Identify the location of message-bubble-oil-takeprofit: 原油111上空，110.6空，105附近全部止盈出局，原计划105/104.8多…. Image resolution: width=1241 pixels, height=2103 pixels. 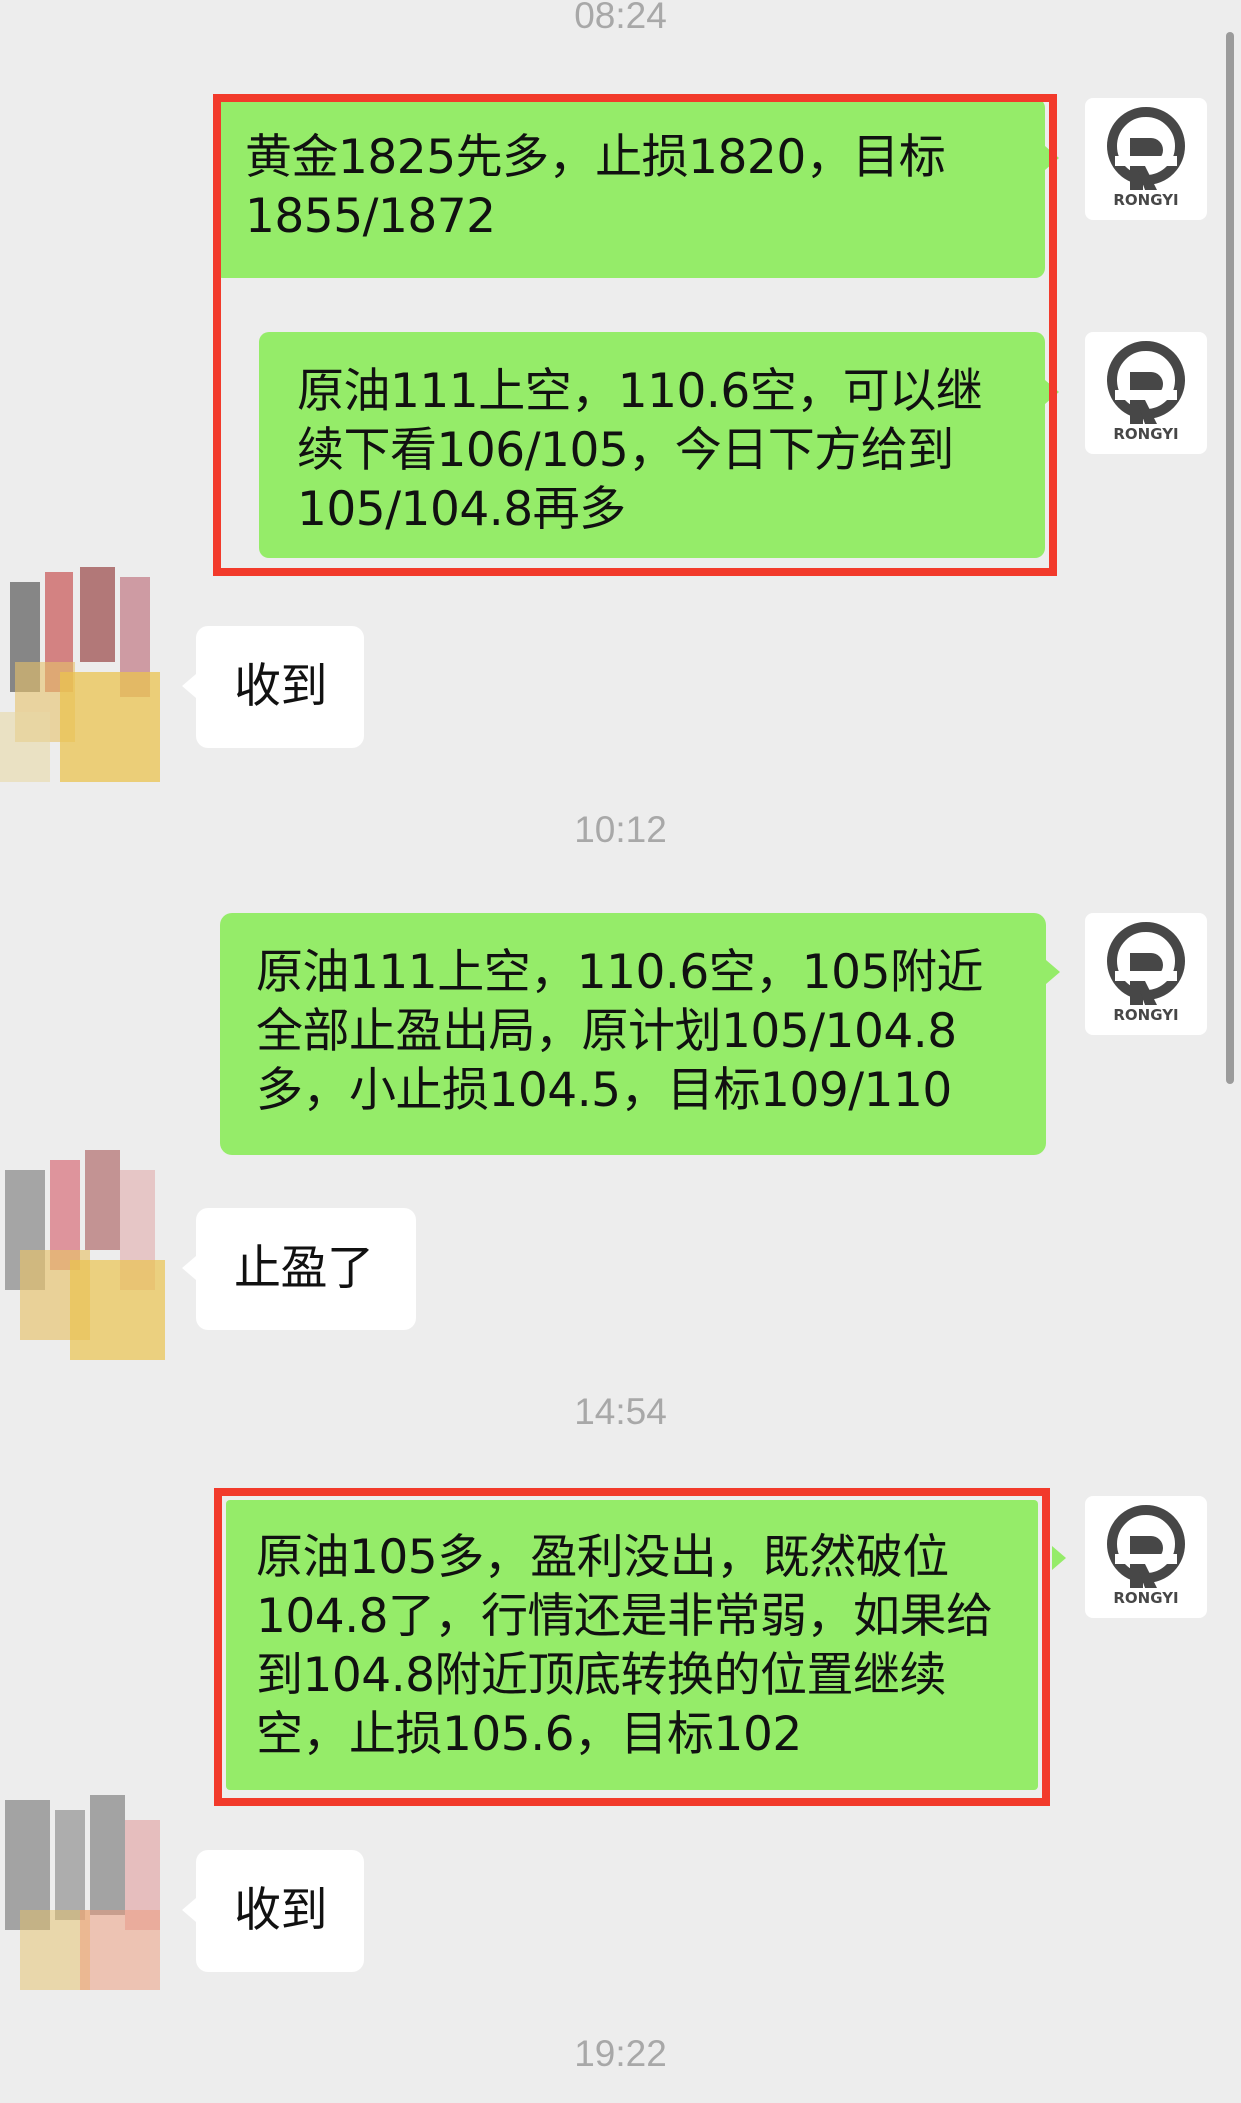
(633, 1034).